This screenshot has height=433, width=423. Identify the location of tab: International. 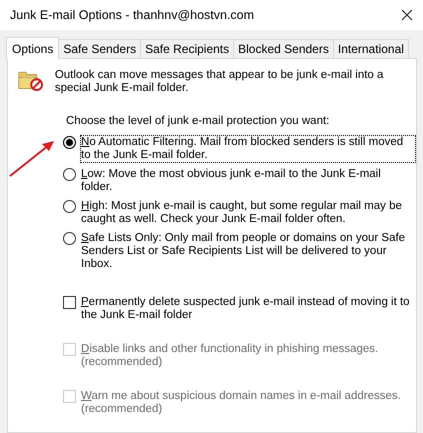
(370, 48).